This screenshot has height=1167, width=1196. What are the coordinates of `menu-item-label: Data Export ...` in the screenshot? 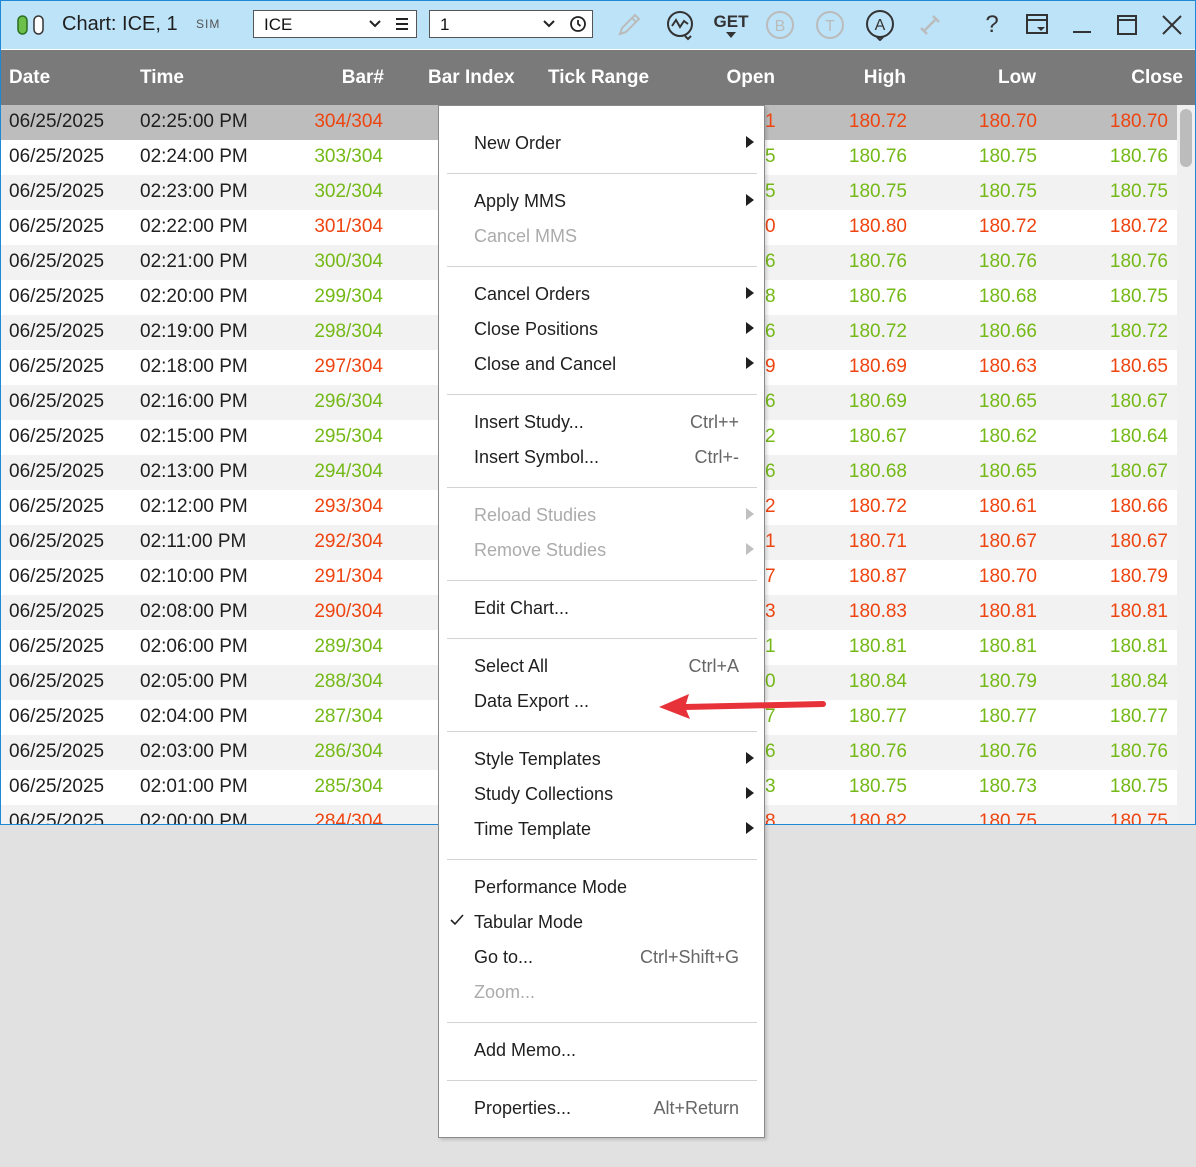 It's located at (532, 701).